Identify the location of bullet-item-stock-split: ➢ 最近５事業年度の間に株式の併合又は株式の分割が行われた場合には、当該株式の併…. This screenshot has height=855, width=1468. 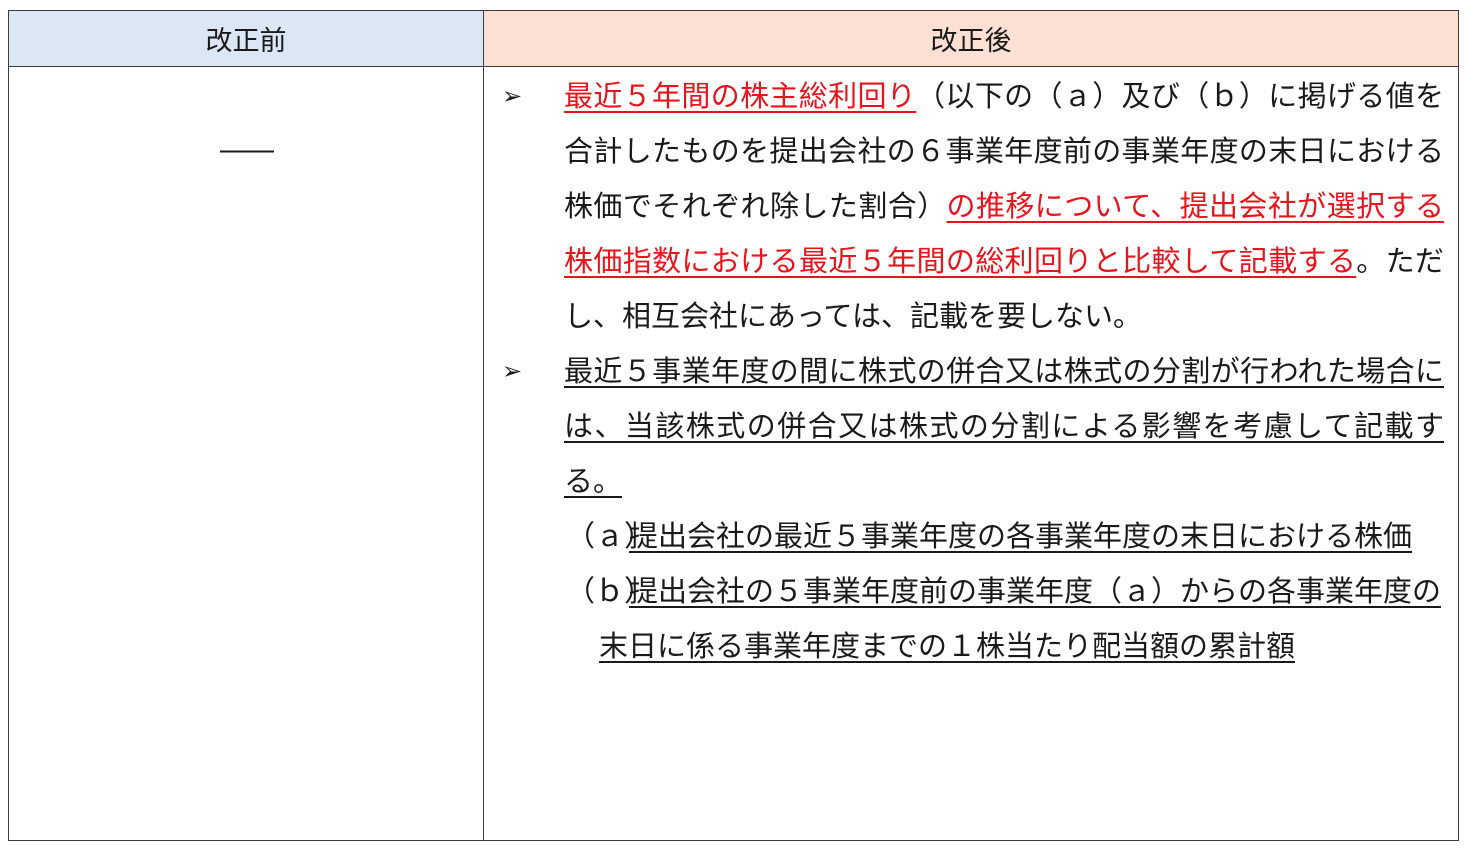
(973, 426).